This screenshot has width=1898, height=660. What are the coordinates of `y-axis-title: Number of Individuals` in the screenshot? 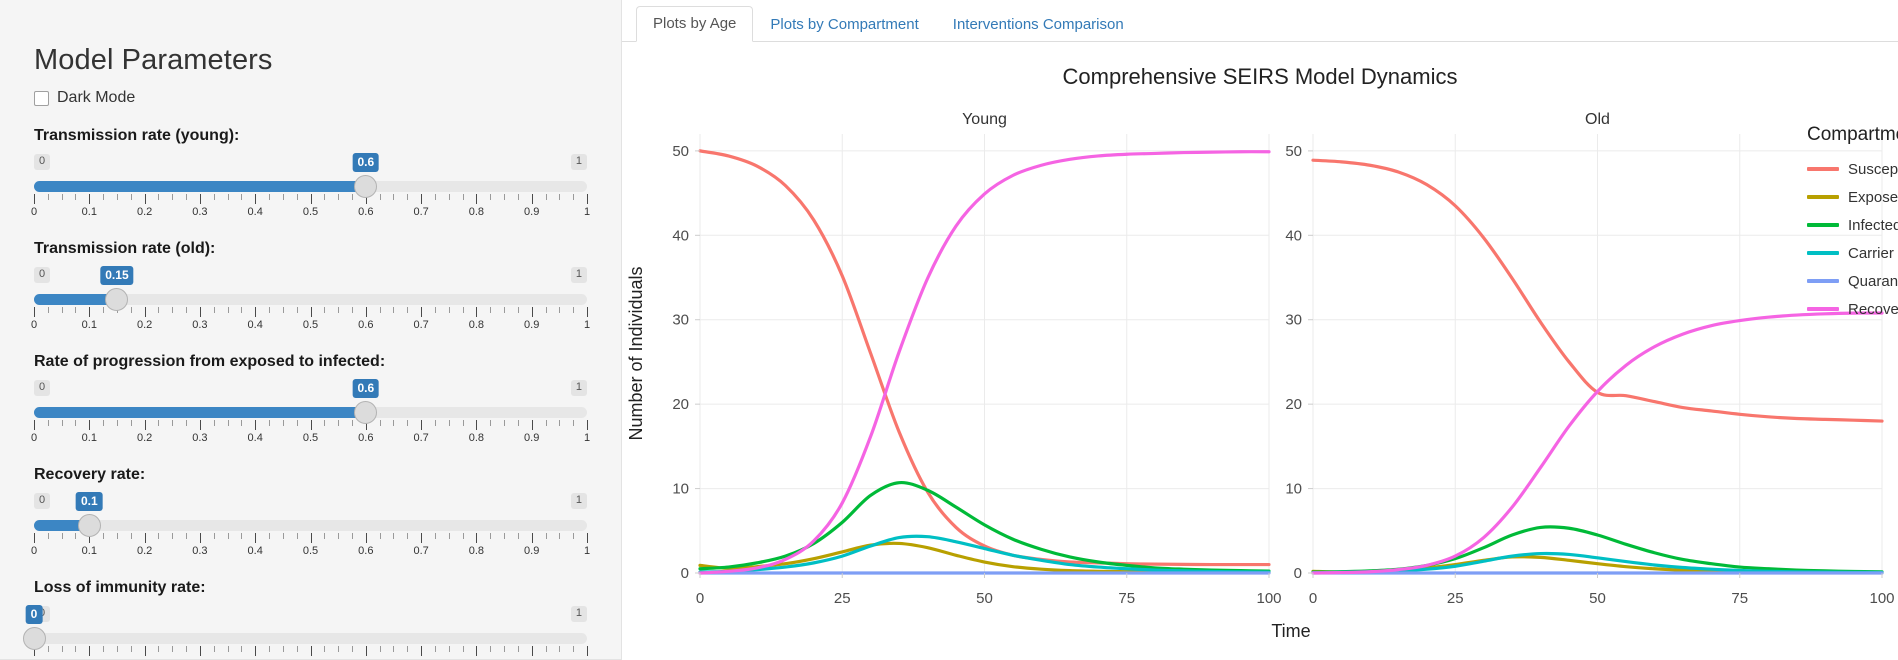 It's located at (636, 353).